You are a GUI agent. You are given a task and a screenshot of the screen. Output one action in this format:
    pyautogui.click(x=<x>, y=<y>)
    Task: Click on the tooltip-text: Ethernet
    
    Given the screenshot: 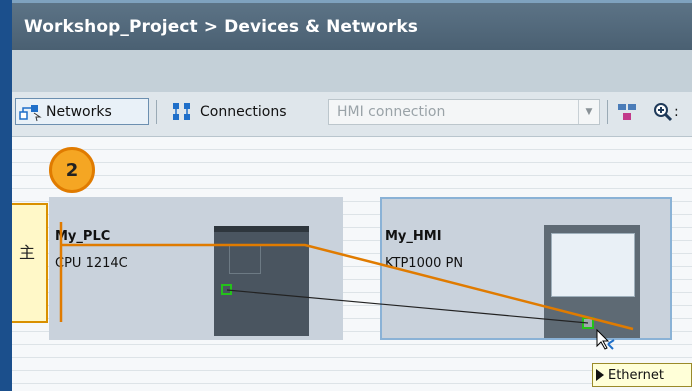 What is the action you would take?
    pyautogui.click(x=636, y=375)
    